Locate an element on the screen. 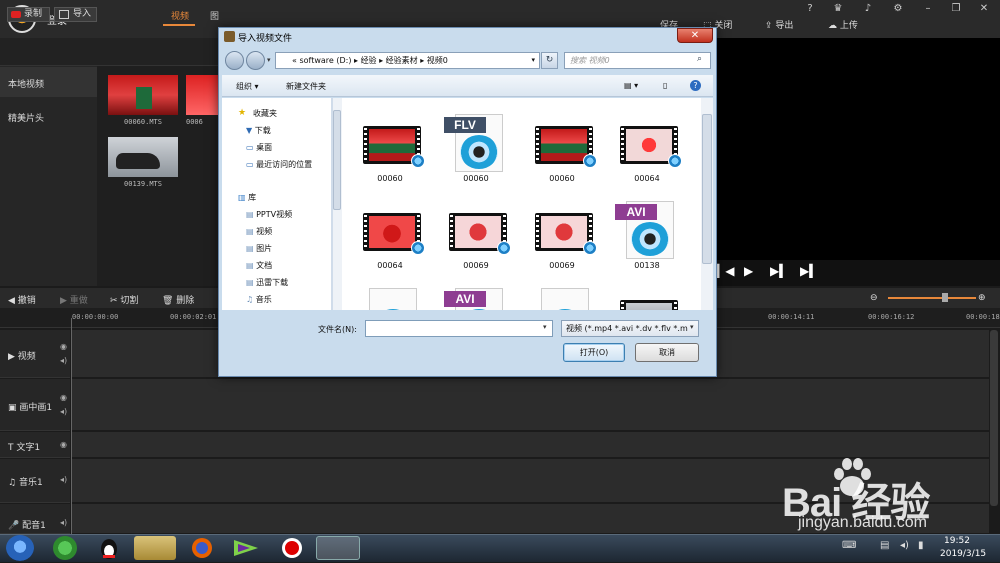 The width and height of the screenshot is (1000, 563). filename-dropdown-icon: ▾ is located at coordinates (545, 327).